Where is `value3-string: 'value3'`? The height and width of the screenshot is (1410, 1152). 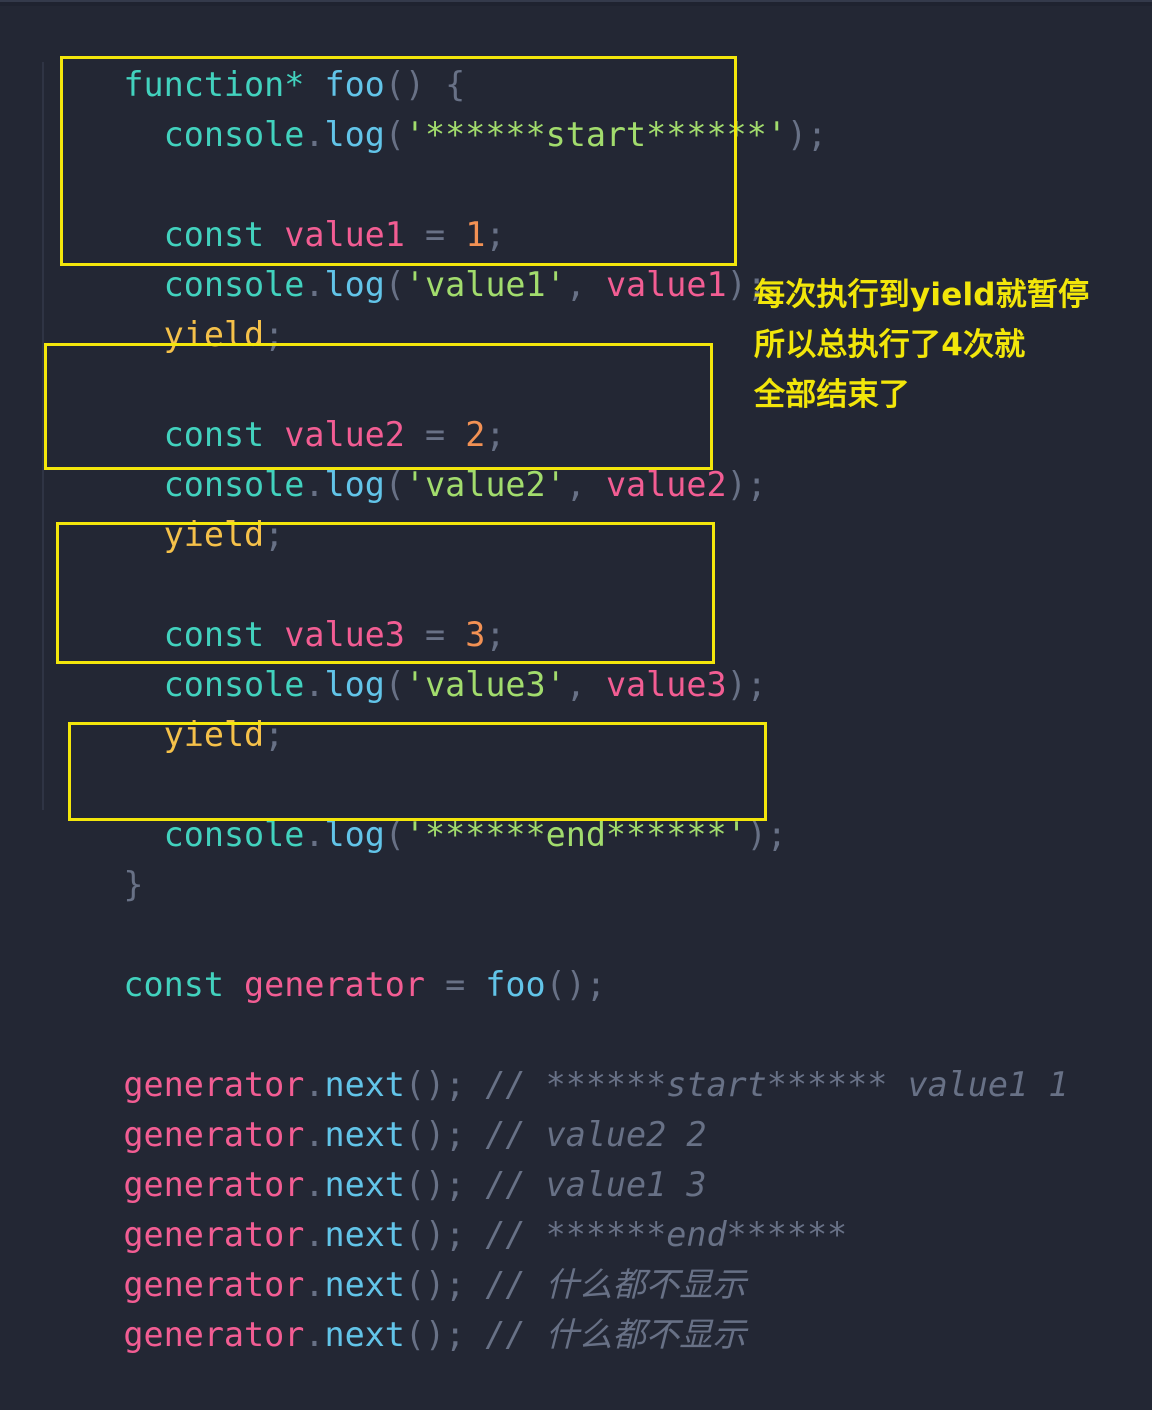
value3-string: 'value3' is located at coordinates (485, 684).